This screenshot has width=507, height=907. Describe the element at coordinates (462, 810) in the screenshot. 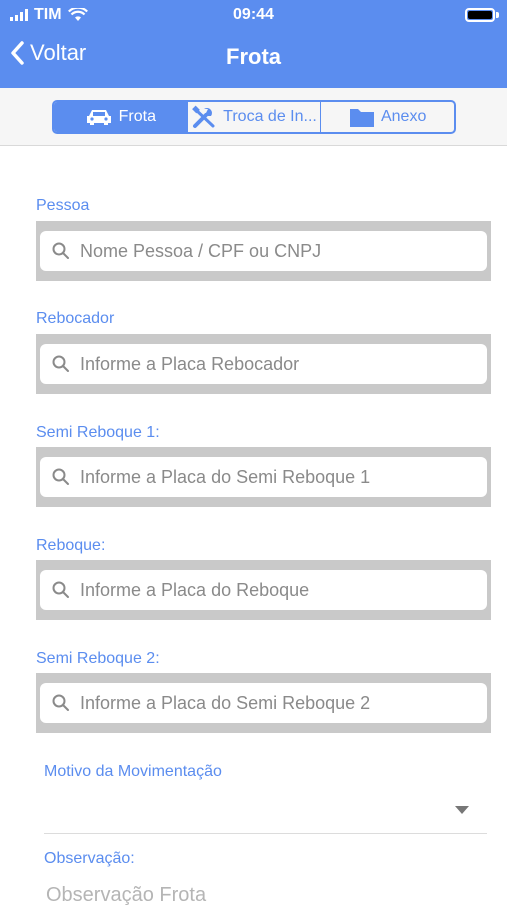

I see `dropdown-arrow-icon` at that location.